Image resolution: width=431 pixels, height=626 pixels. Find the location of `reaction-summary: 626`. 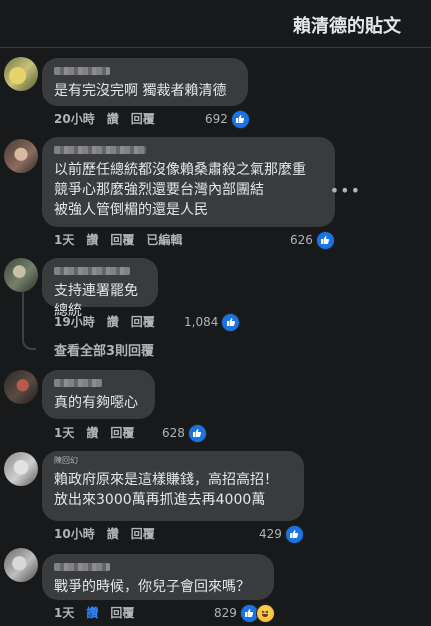

reaction-summary: 626 is located at coordinates (312, 240).